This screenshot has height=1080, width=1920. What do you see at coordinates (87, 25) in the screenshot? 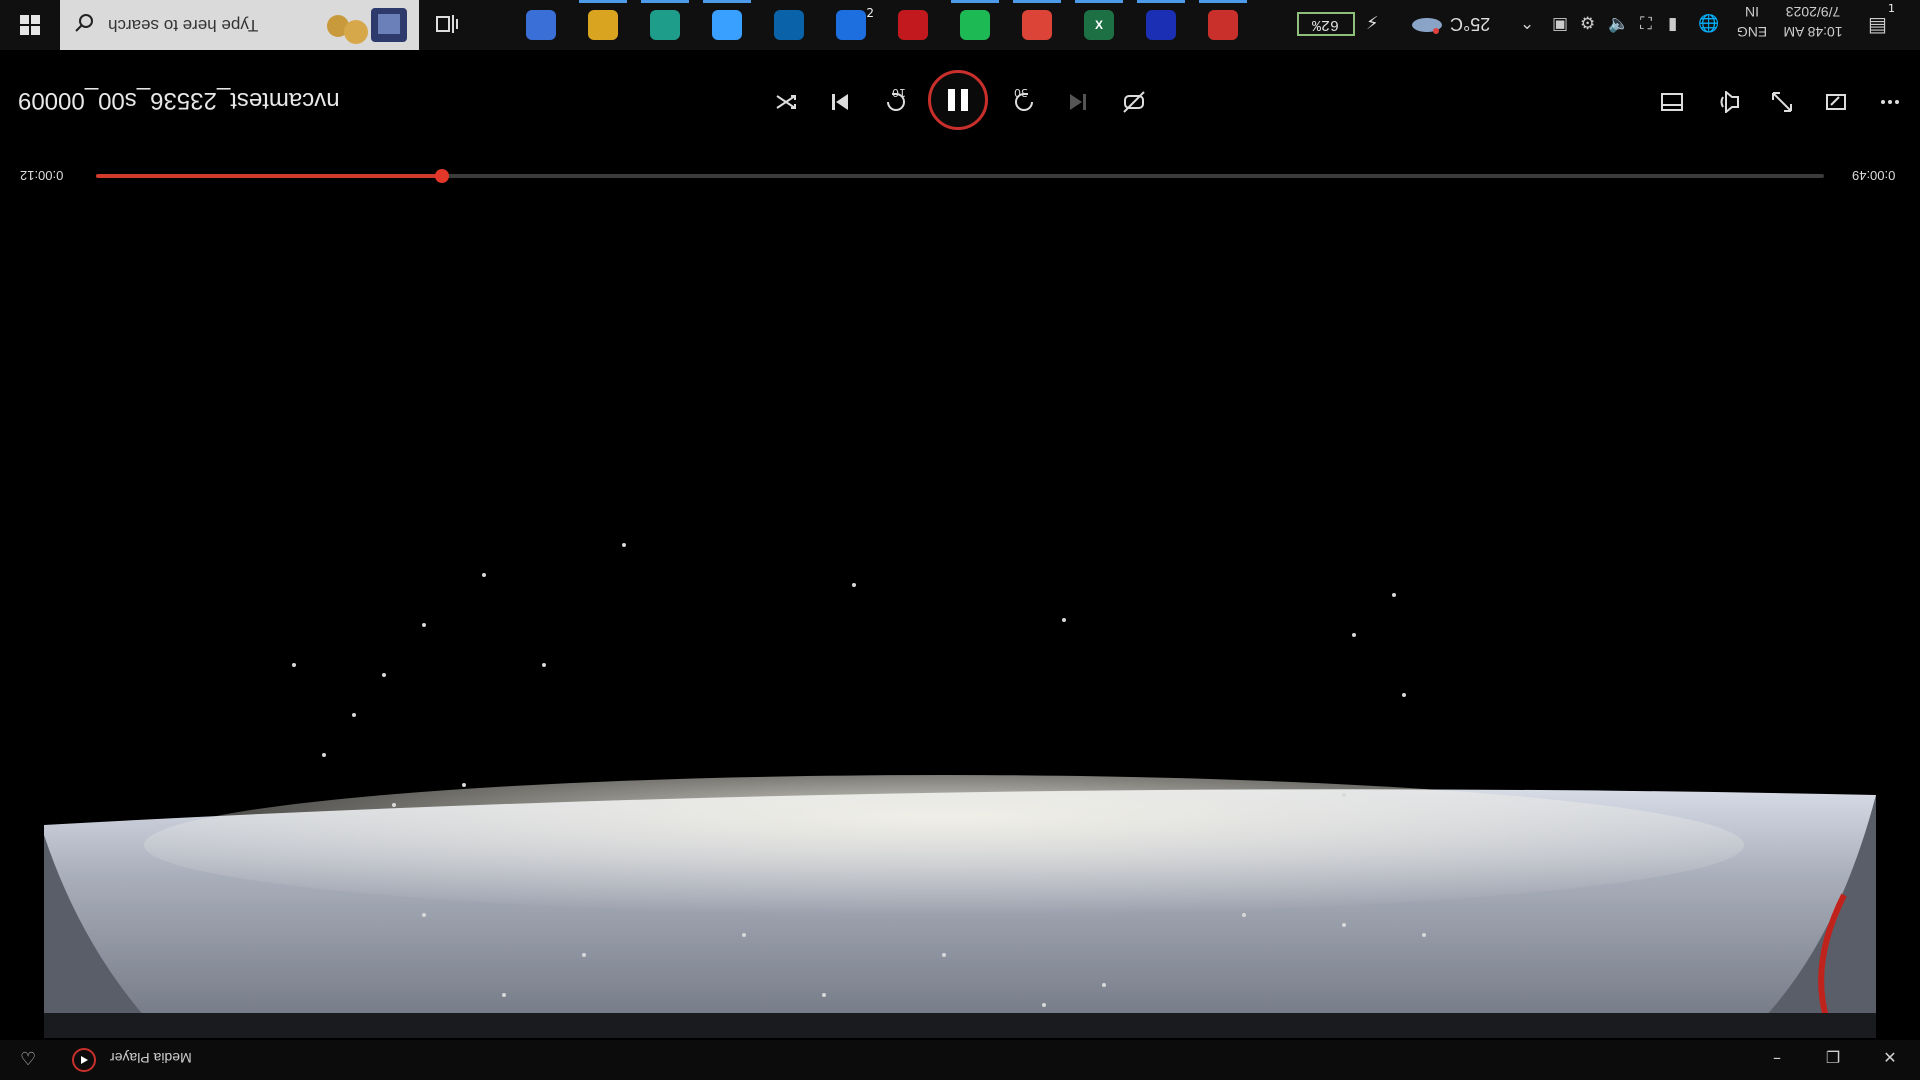
I see `search-icon` at bounding box center [87, 25].